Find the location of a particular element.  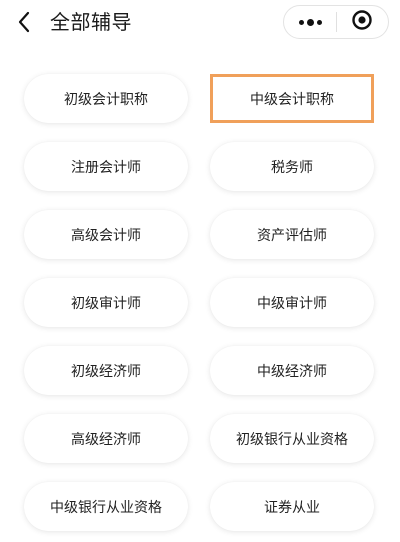

course-button: 初级会计职称 is located at coordinates (106, 98).